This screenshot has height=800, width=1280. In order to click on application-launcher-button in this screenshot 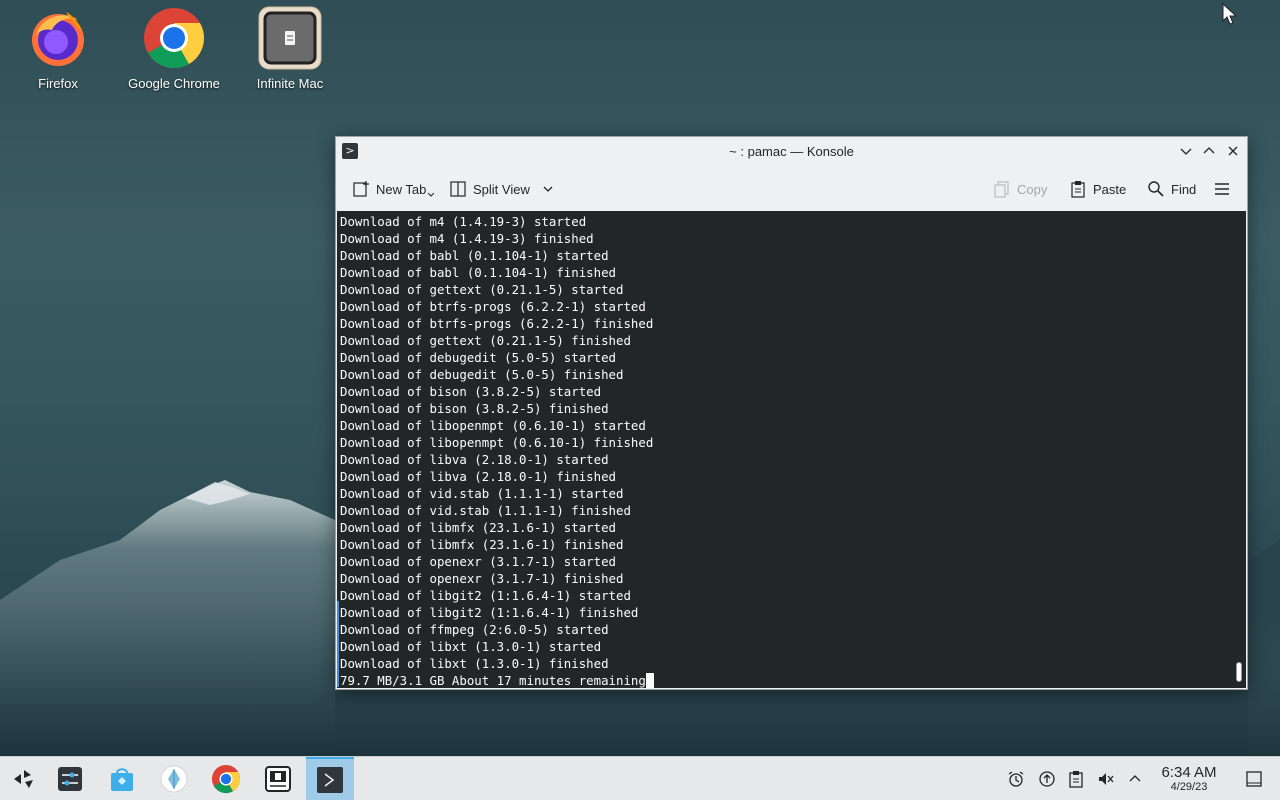, I will do `click(24, 778)`.